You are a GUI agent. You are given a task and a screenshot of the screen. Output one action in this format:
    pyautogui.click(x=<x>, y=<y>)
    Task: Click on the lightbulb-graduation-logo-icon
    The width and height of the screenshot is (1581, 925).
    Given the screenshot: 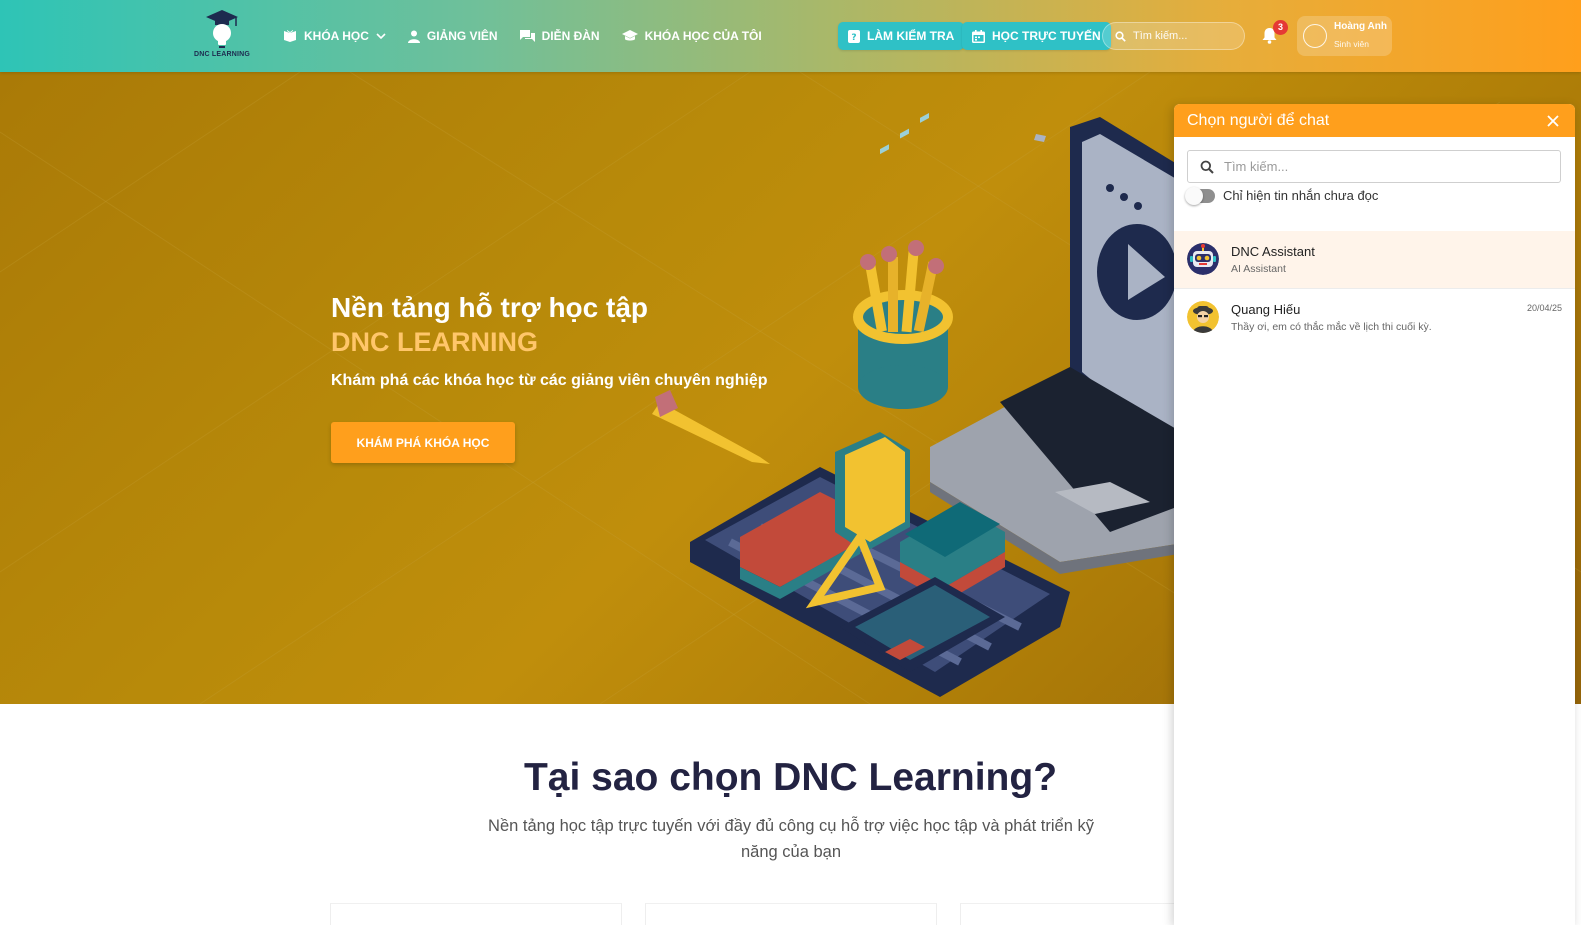 What is the action you would take?
    pyautogui.click(x=222, y=29)
    